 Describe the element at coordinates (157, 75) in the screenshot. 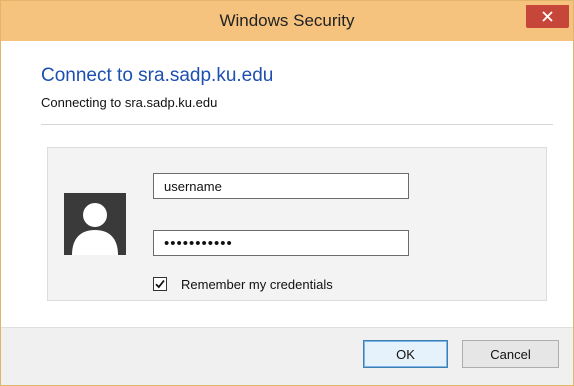

I see `dialog-heading: Connect to sra.sadp.ku.edu` at that location.